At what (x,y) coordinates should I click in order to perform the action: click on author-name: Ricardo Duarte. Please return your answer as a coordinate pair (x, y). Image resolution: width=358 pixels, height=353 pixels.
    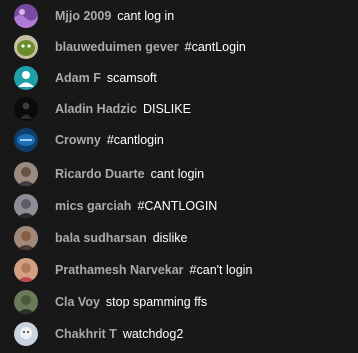
    Looking at the image, I should click on (100, 174).